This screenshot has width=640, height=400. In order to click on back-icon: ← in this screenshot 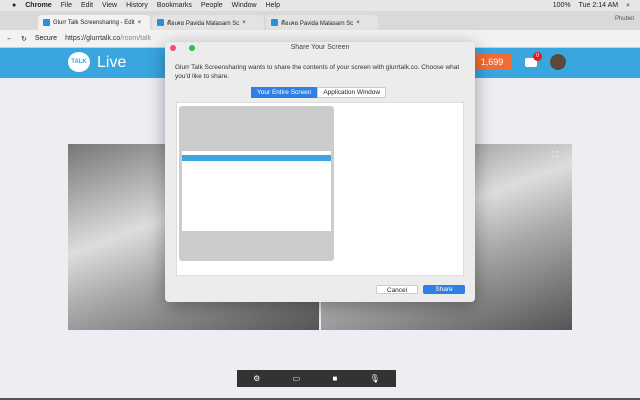, I will do `click(9, 38)`.